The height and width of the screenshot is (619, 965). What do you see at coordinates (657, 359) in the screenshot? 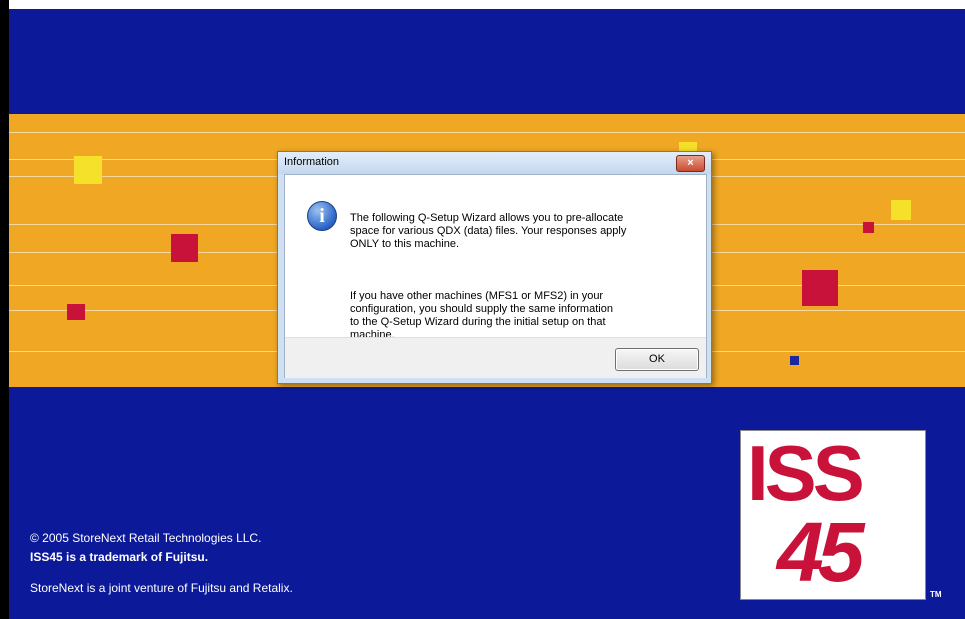
I see `ok-button: OK` at bounding box center [657, 359].